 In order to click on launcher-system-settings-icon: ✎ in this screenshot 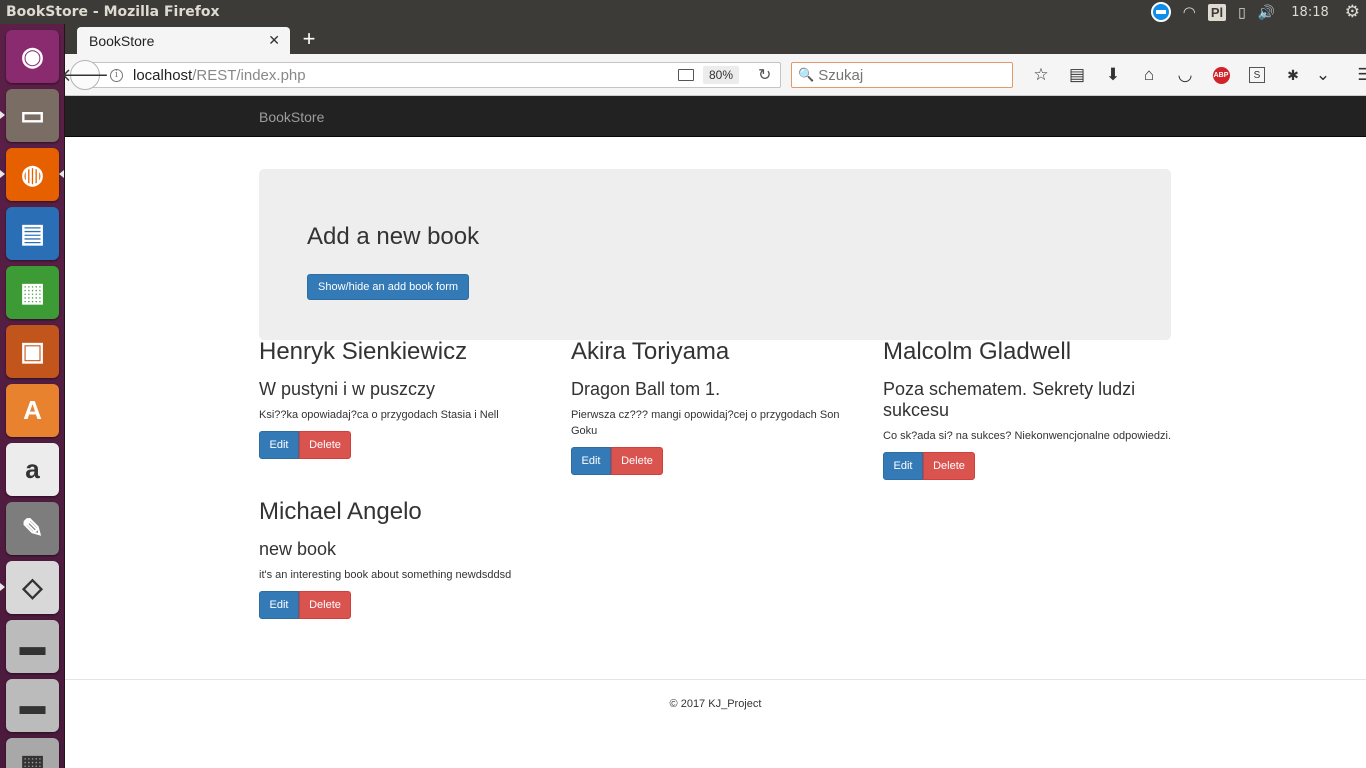, I will do `click(32, 528)`.